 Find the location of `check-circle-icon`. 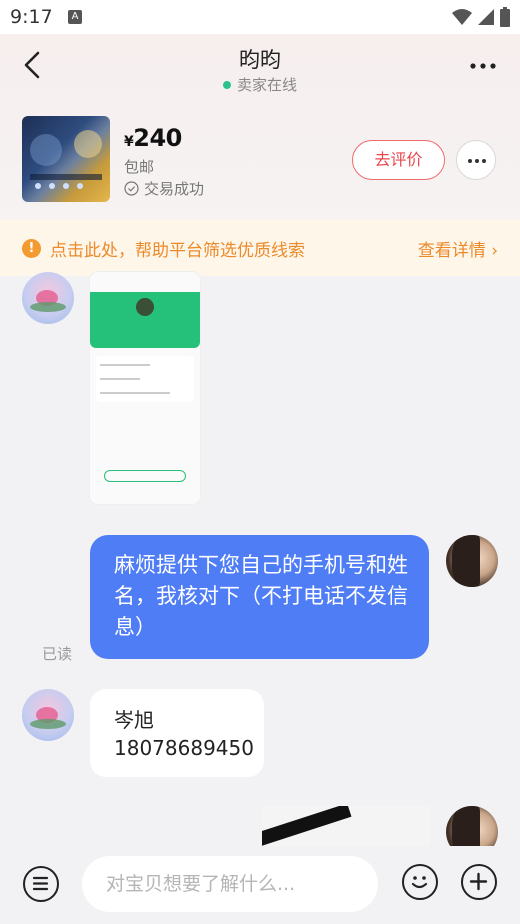

check-circle-icon is located at coordinates (131, 188).